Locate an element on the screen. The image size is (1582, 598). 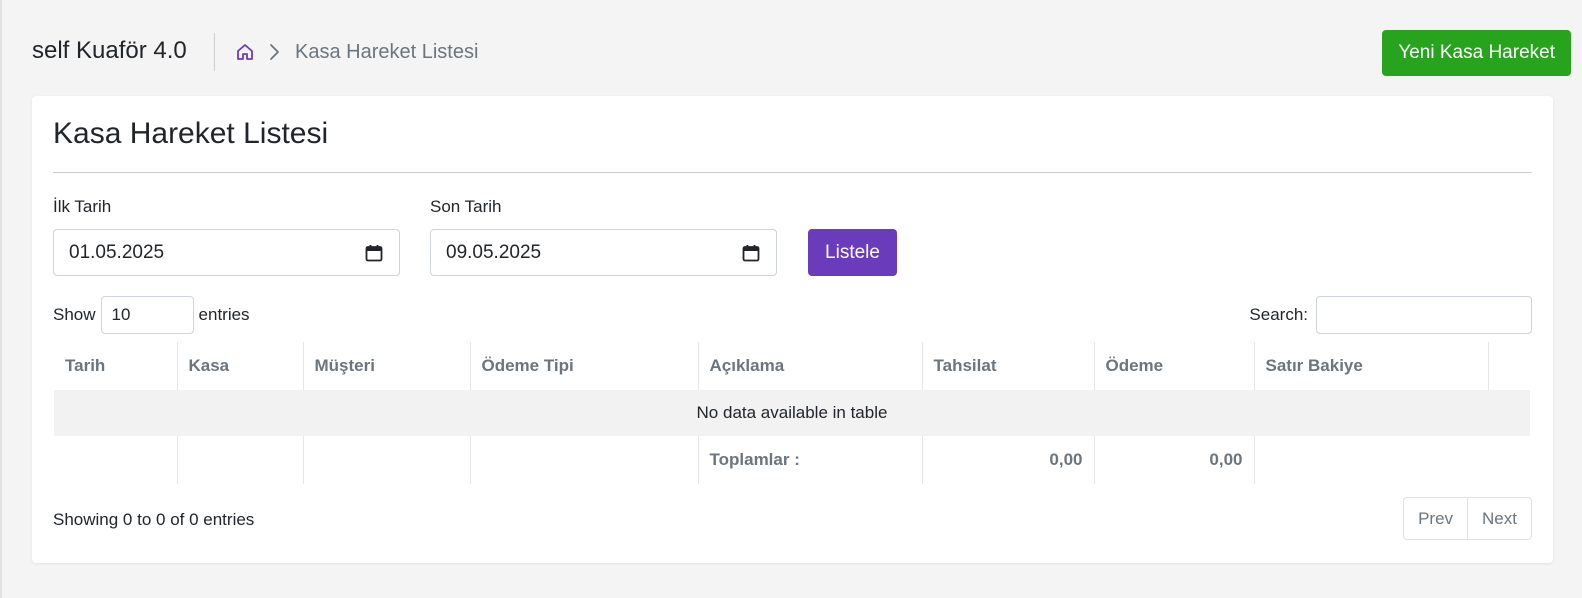
end-date-value: 09.05.2025 is located at coordinates (494, 252).